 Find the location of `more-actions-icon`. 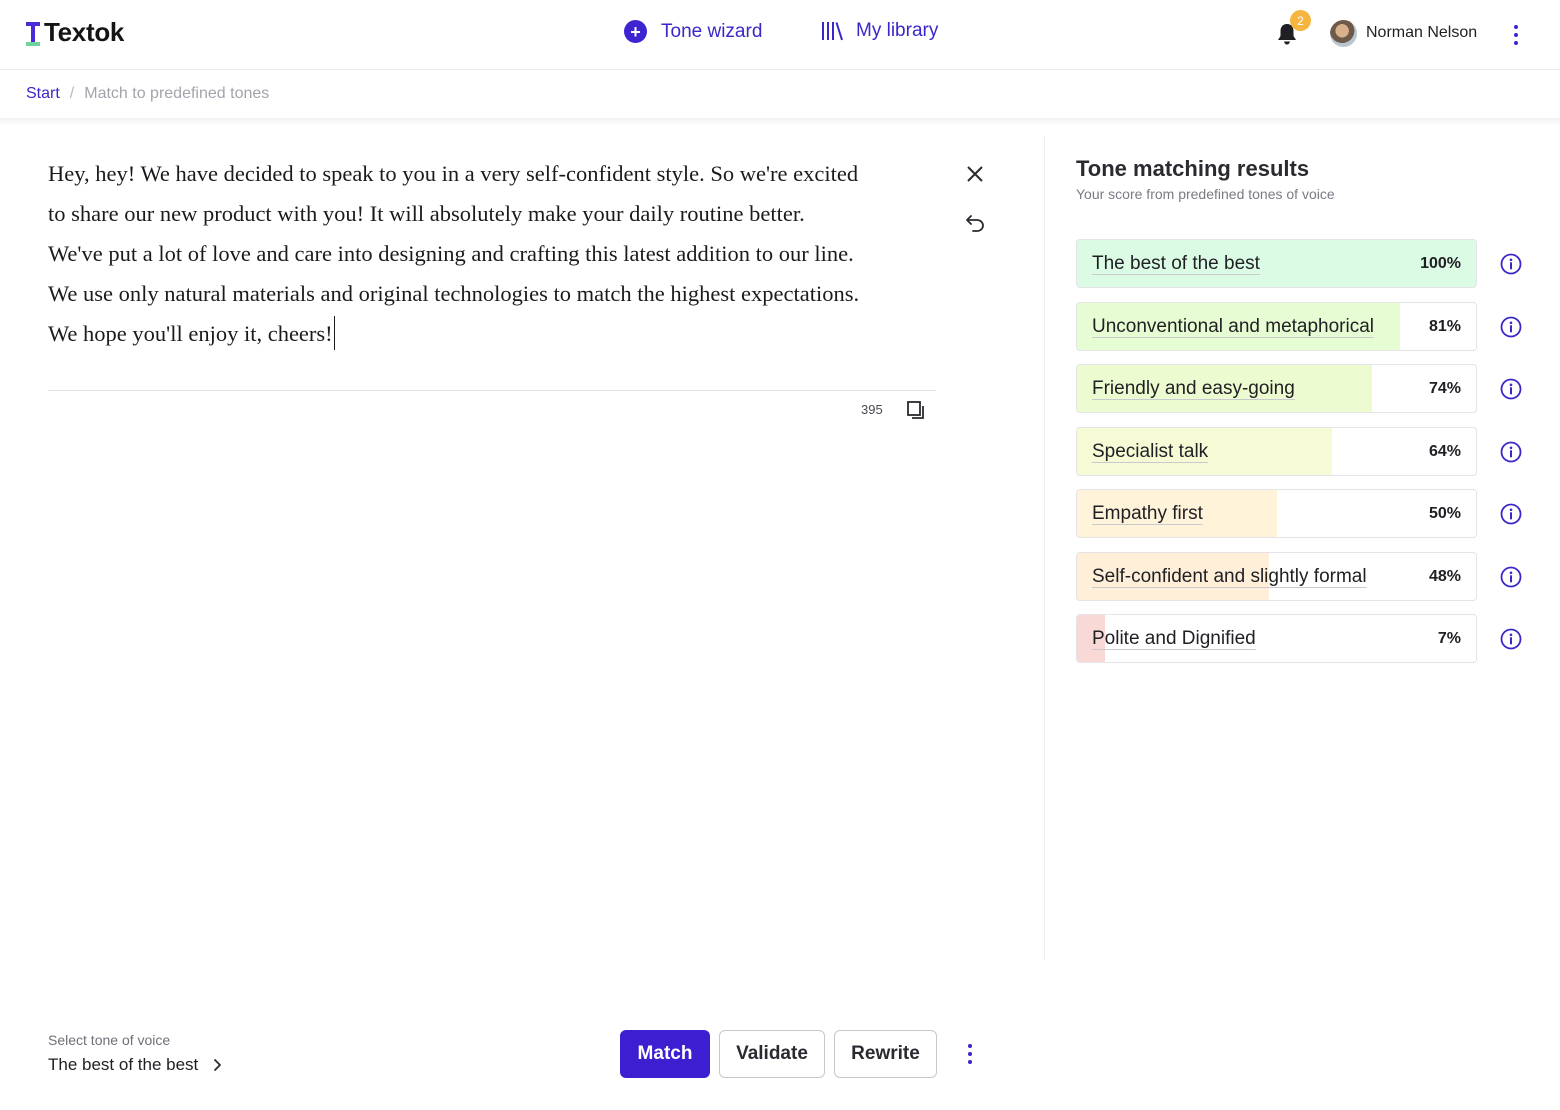

more-actions-icon is located at coordinates (970, 1054).